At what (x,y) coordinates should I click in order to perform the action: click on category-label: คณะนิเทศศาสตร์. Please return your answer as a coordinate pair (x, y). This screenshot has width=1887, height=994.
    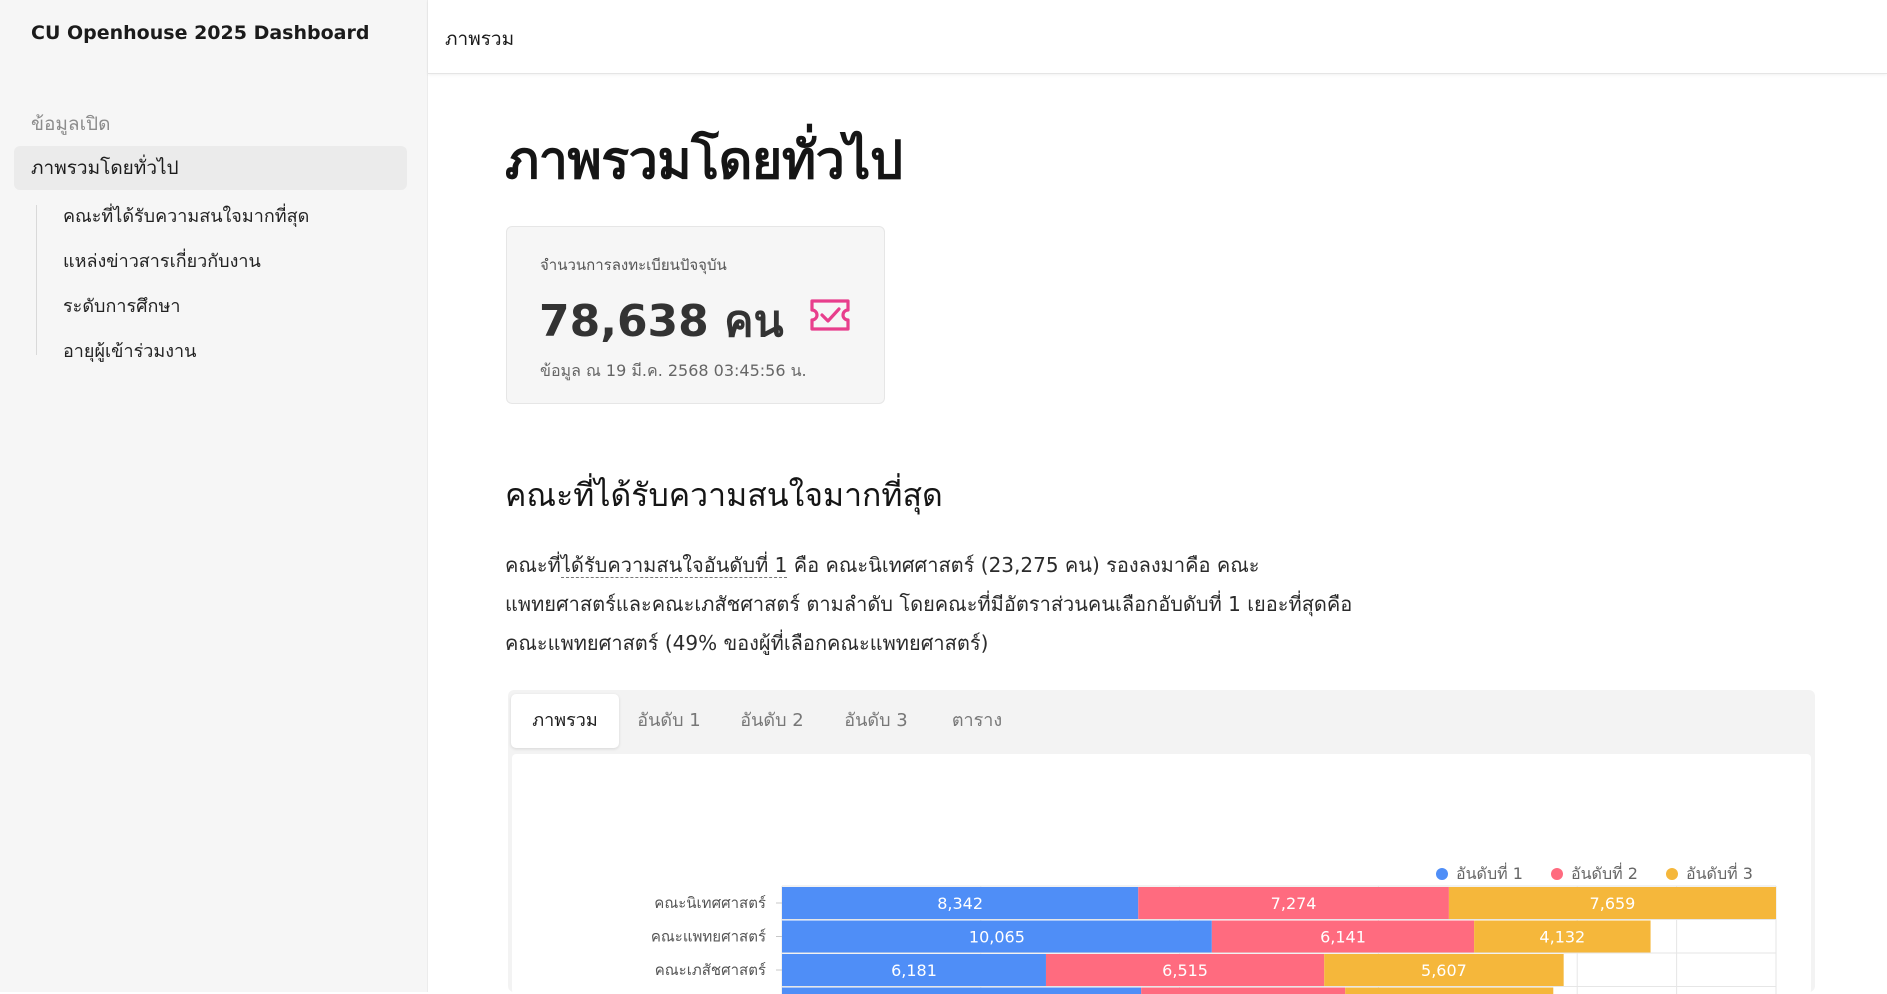
    Looking at the image, I should click on (710, 903).